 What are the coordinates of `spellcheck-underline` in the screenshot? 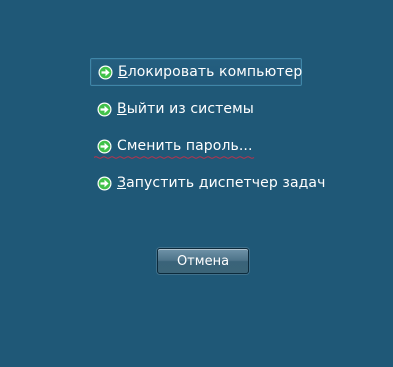 It's located at (174, 157).